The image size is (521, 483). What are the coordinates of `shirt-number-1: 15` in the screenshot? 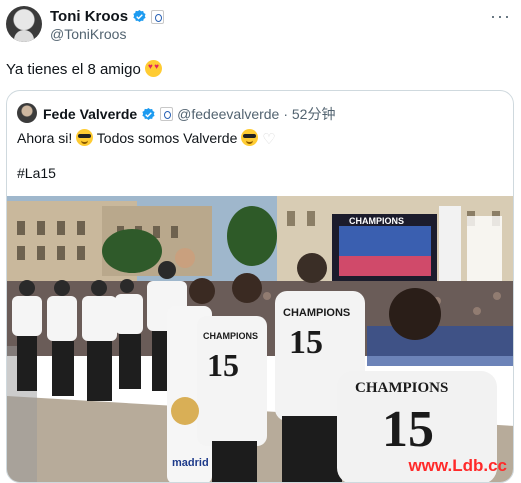 It's located at (306, 342).